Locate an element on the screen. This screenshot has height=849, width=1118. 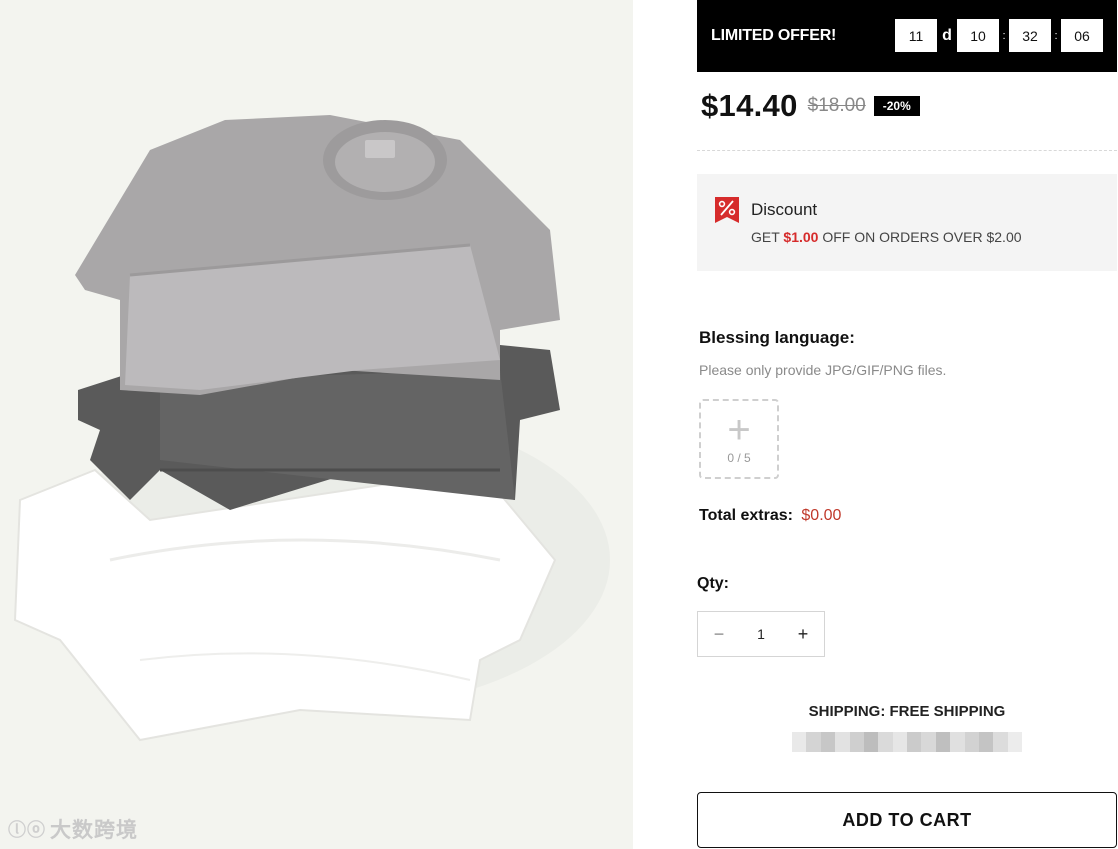
discount-badge: -20% is located at coordinates (896, 106).